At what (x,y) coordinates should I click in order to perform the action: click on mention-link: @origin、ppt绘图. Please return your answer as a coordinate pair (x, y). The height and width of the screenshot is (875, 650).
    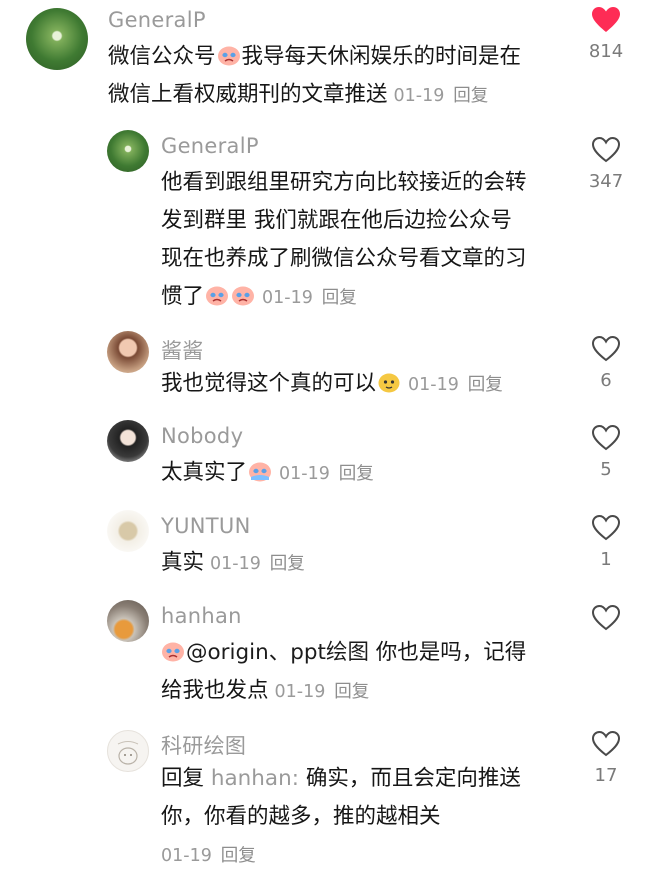
    Looking at the image, I should click on (277, 652).